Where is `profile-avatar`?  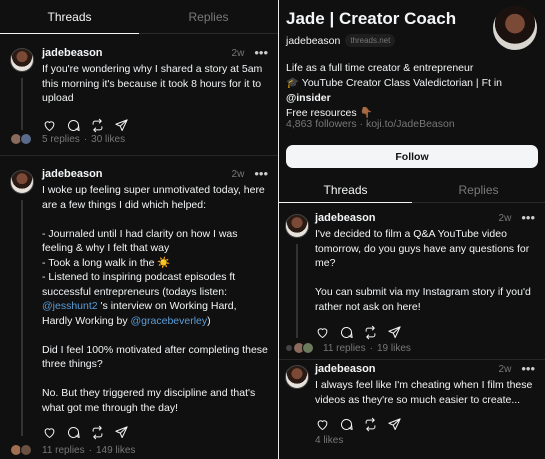 profile-avatar is located at coordinates (515, 28).